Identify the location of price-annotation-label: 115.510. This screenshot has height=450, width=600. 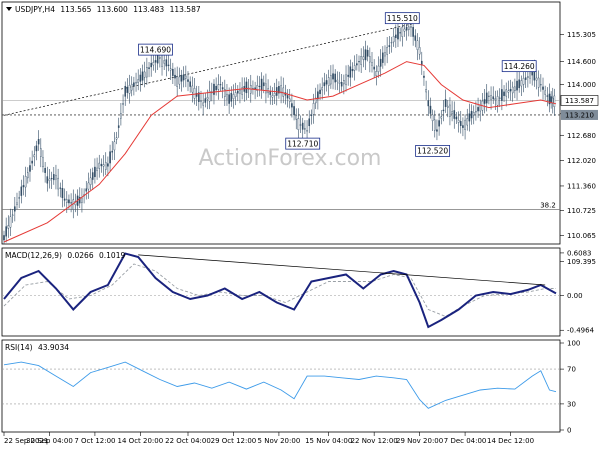
(402, 18).